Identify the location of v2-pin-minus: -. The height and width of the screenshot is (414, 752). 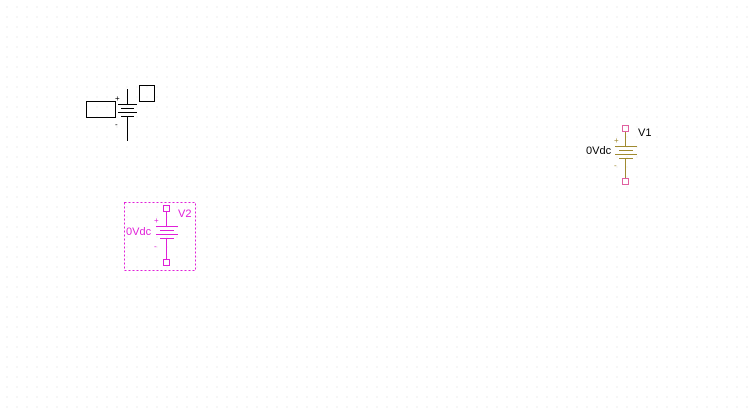
(155, 246).